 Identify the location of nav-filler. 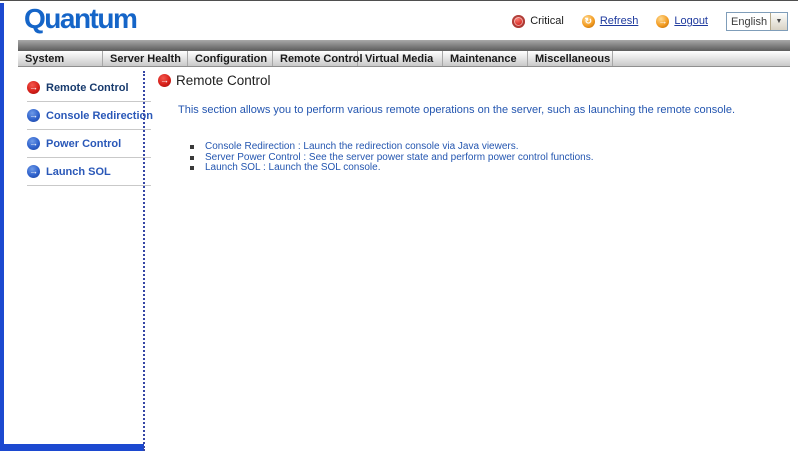
(701, 58).